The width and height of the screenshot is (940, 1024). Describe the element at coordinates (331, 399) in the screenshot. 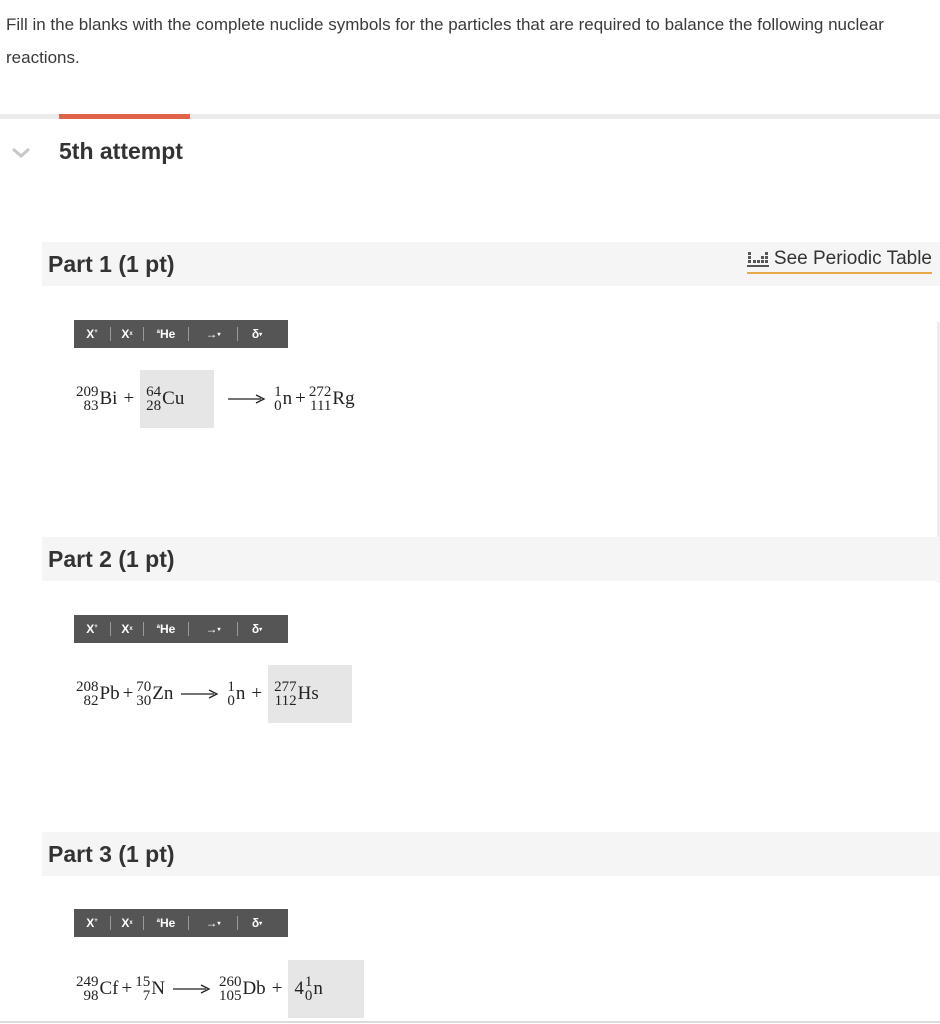

I see `nuclide-product-2: 272 111 Rg` at that location.